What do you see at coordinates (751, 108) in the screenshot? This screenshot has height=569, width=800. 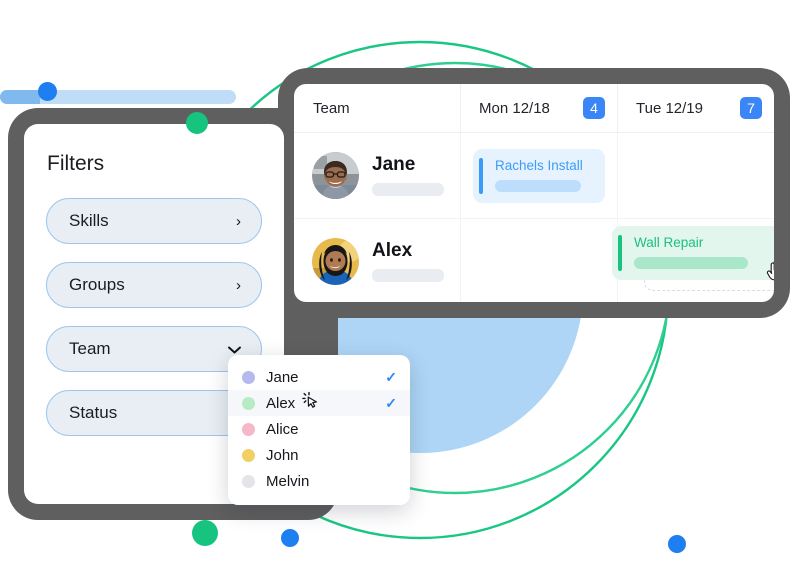 I see `tuesday-count-badge: 7` at bounding box center [751, 108].